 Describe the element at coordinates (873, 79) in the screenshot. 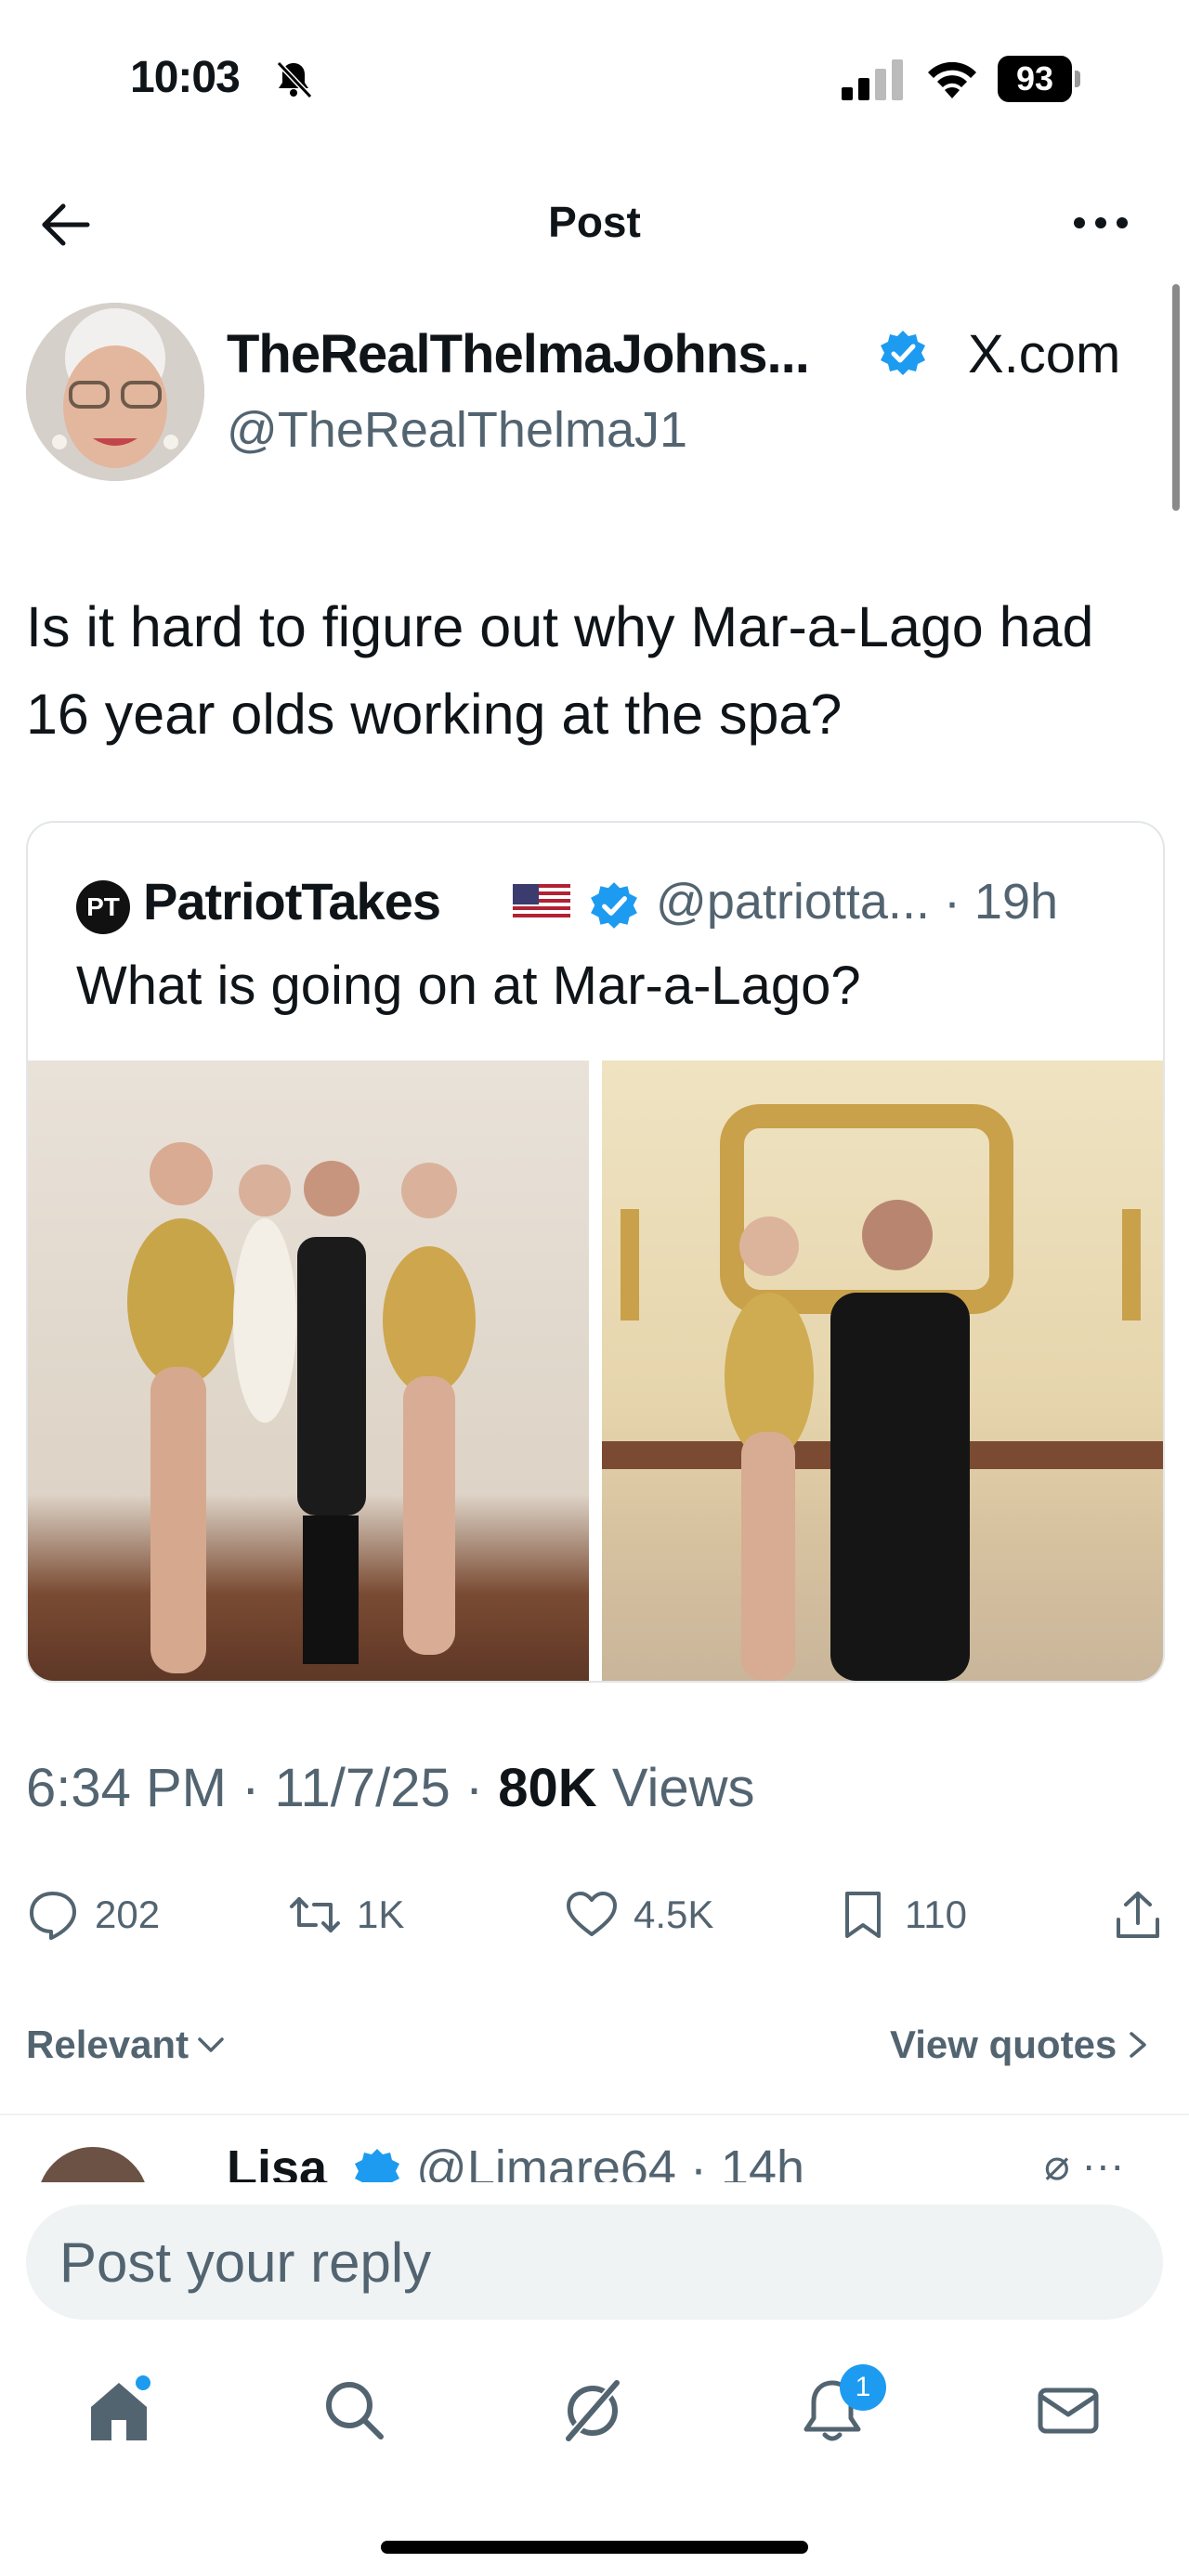

I see `cell-signal-icon` at that location.